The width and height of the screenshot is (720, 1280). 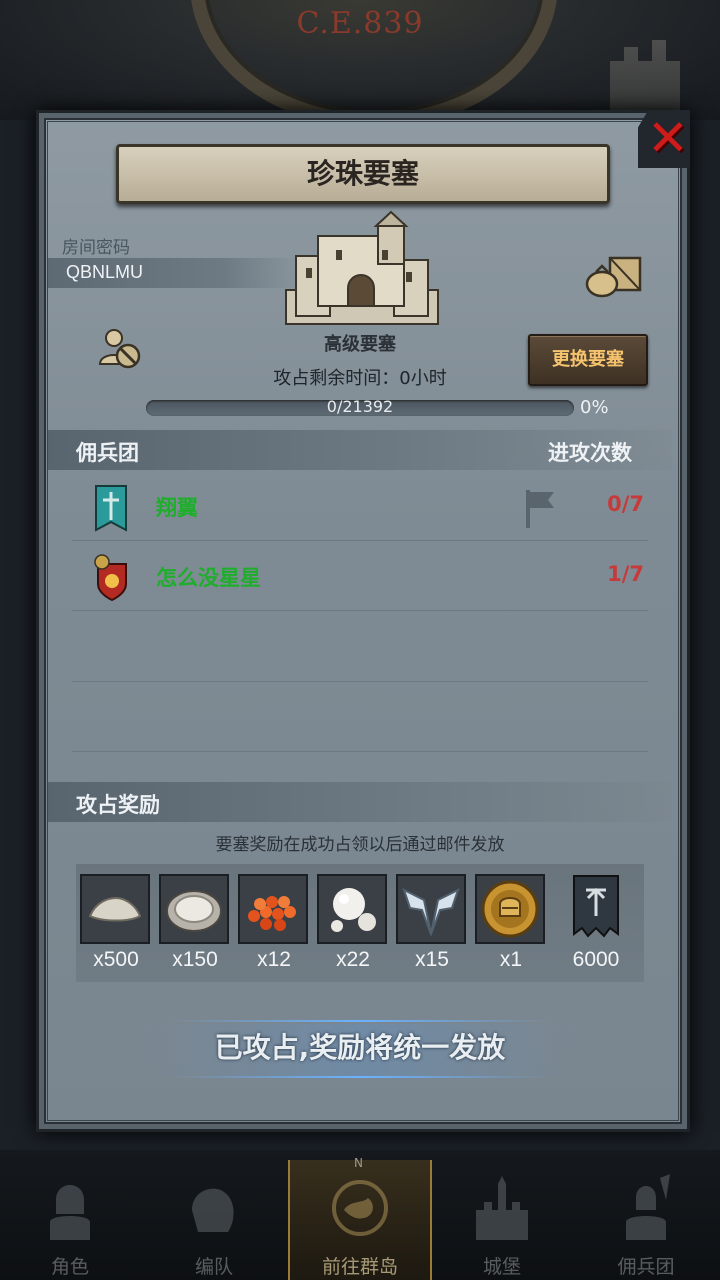 What do you see at coordinates (360, 406) in the screenshot?
I see `capture-progress-text: 0/21392` at bounding box center [360, 406].